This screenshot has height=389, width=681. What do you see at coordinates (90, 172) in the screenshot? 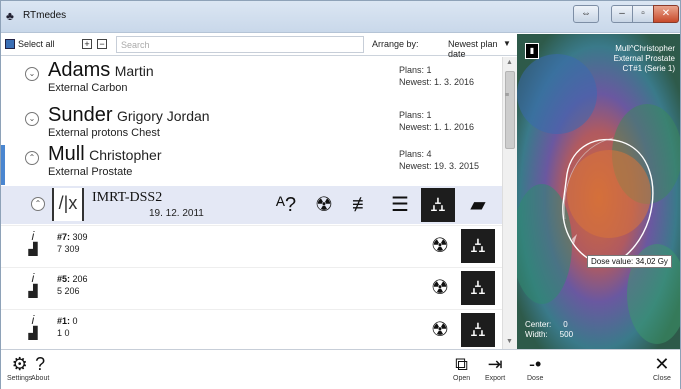
I see `patient-description: External Prostate` at bounding box center [90, 172].